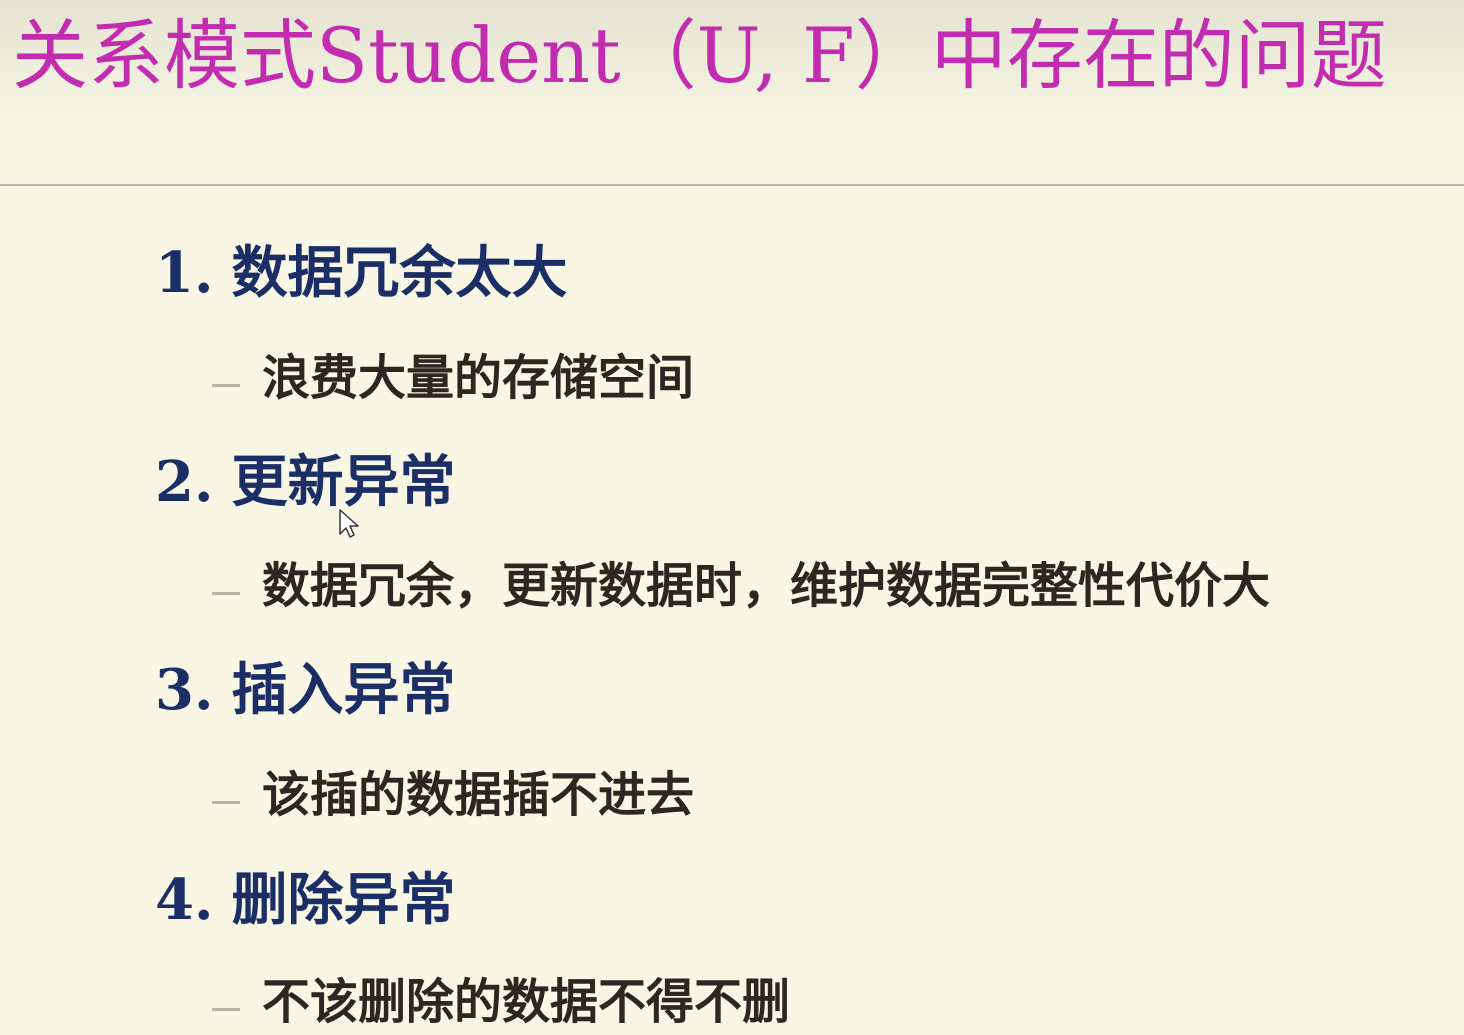 The width and height of the screenshot is (1464, 1035). Describe the element at coordinates (526, 1002) in the screenshot. I see `sub-item-text: 不该删除的数据不得不删` at that location.